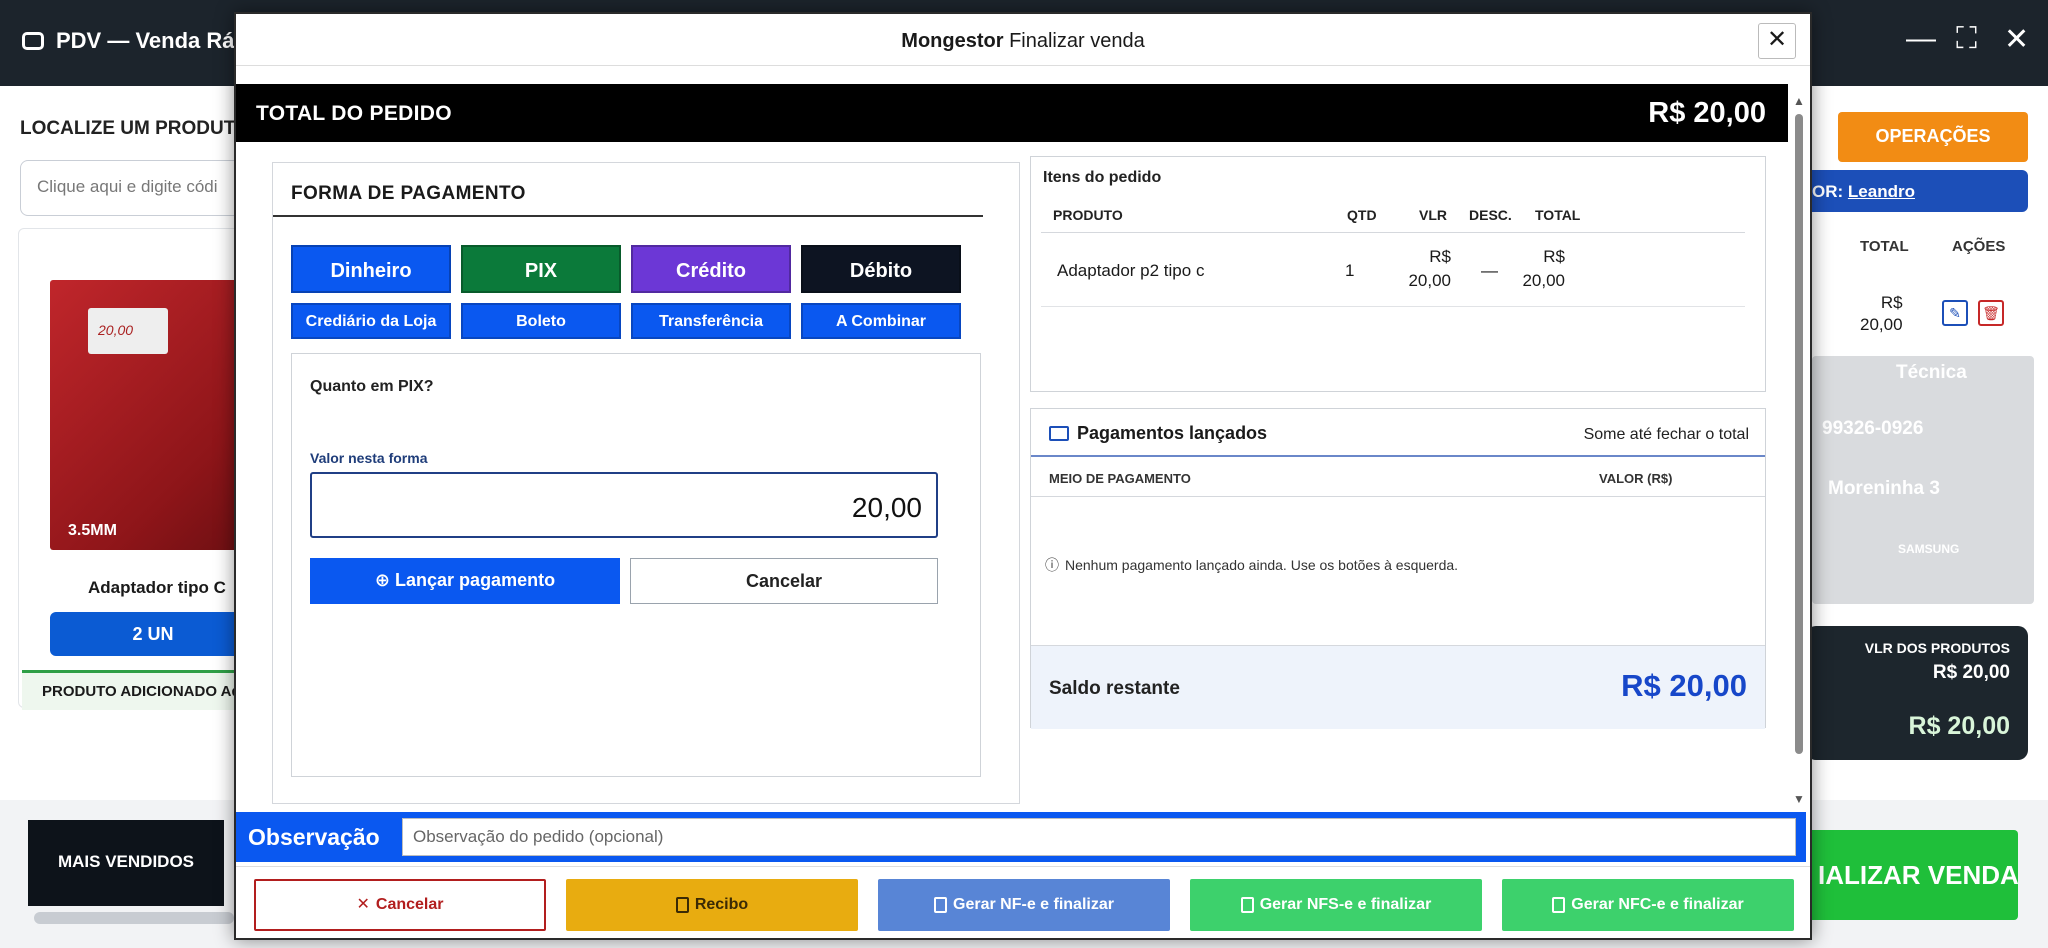 This screenshot has width=2048, height=948. What do you see at coordinates (1684, 685) in the screenshot?
I see `remaining-balance-value: R$ 20,00` at bounding box center [1684, 685].